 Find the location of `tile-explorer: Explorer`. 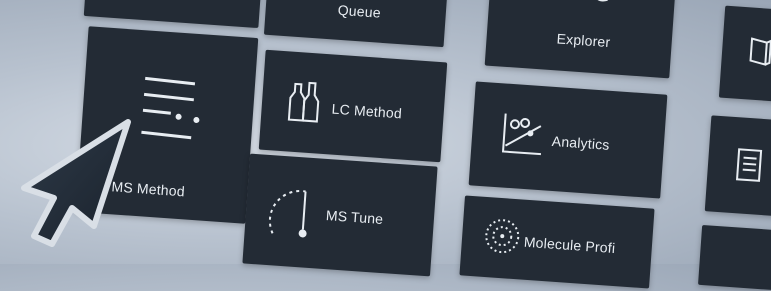

tile-explorer: Explorer is located at coordinates (580, 39).